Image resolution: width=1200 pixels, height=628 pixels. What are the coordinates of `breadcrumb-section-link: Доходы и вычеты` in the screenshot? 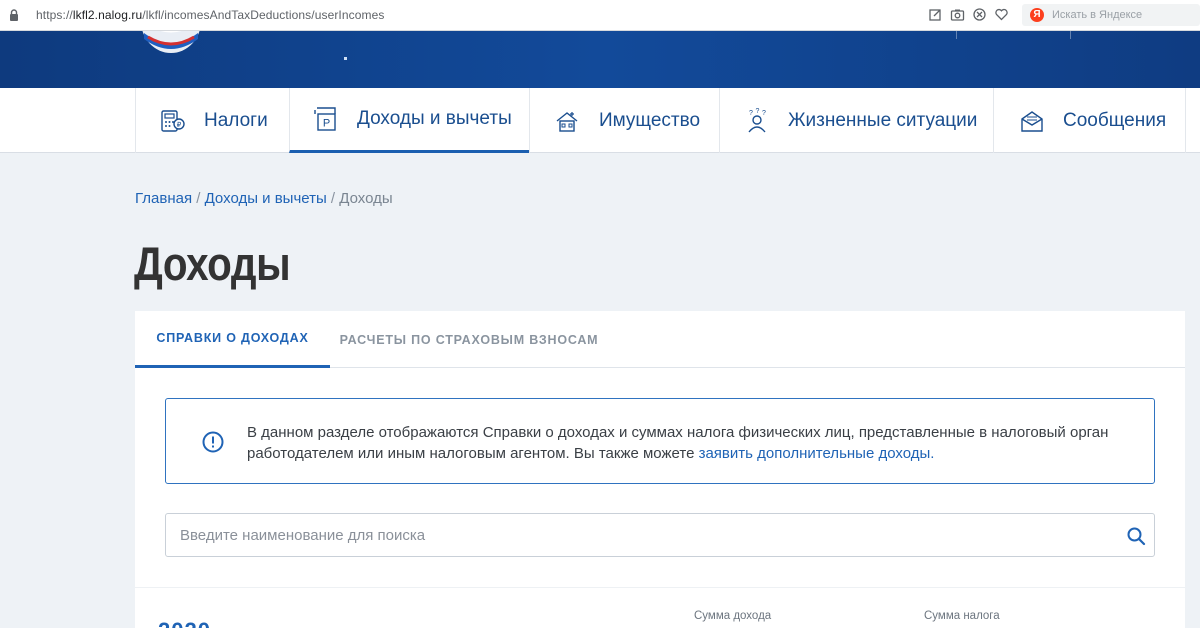 It's located at (266, 198).